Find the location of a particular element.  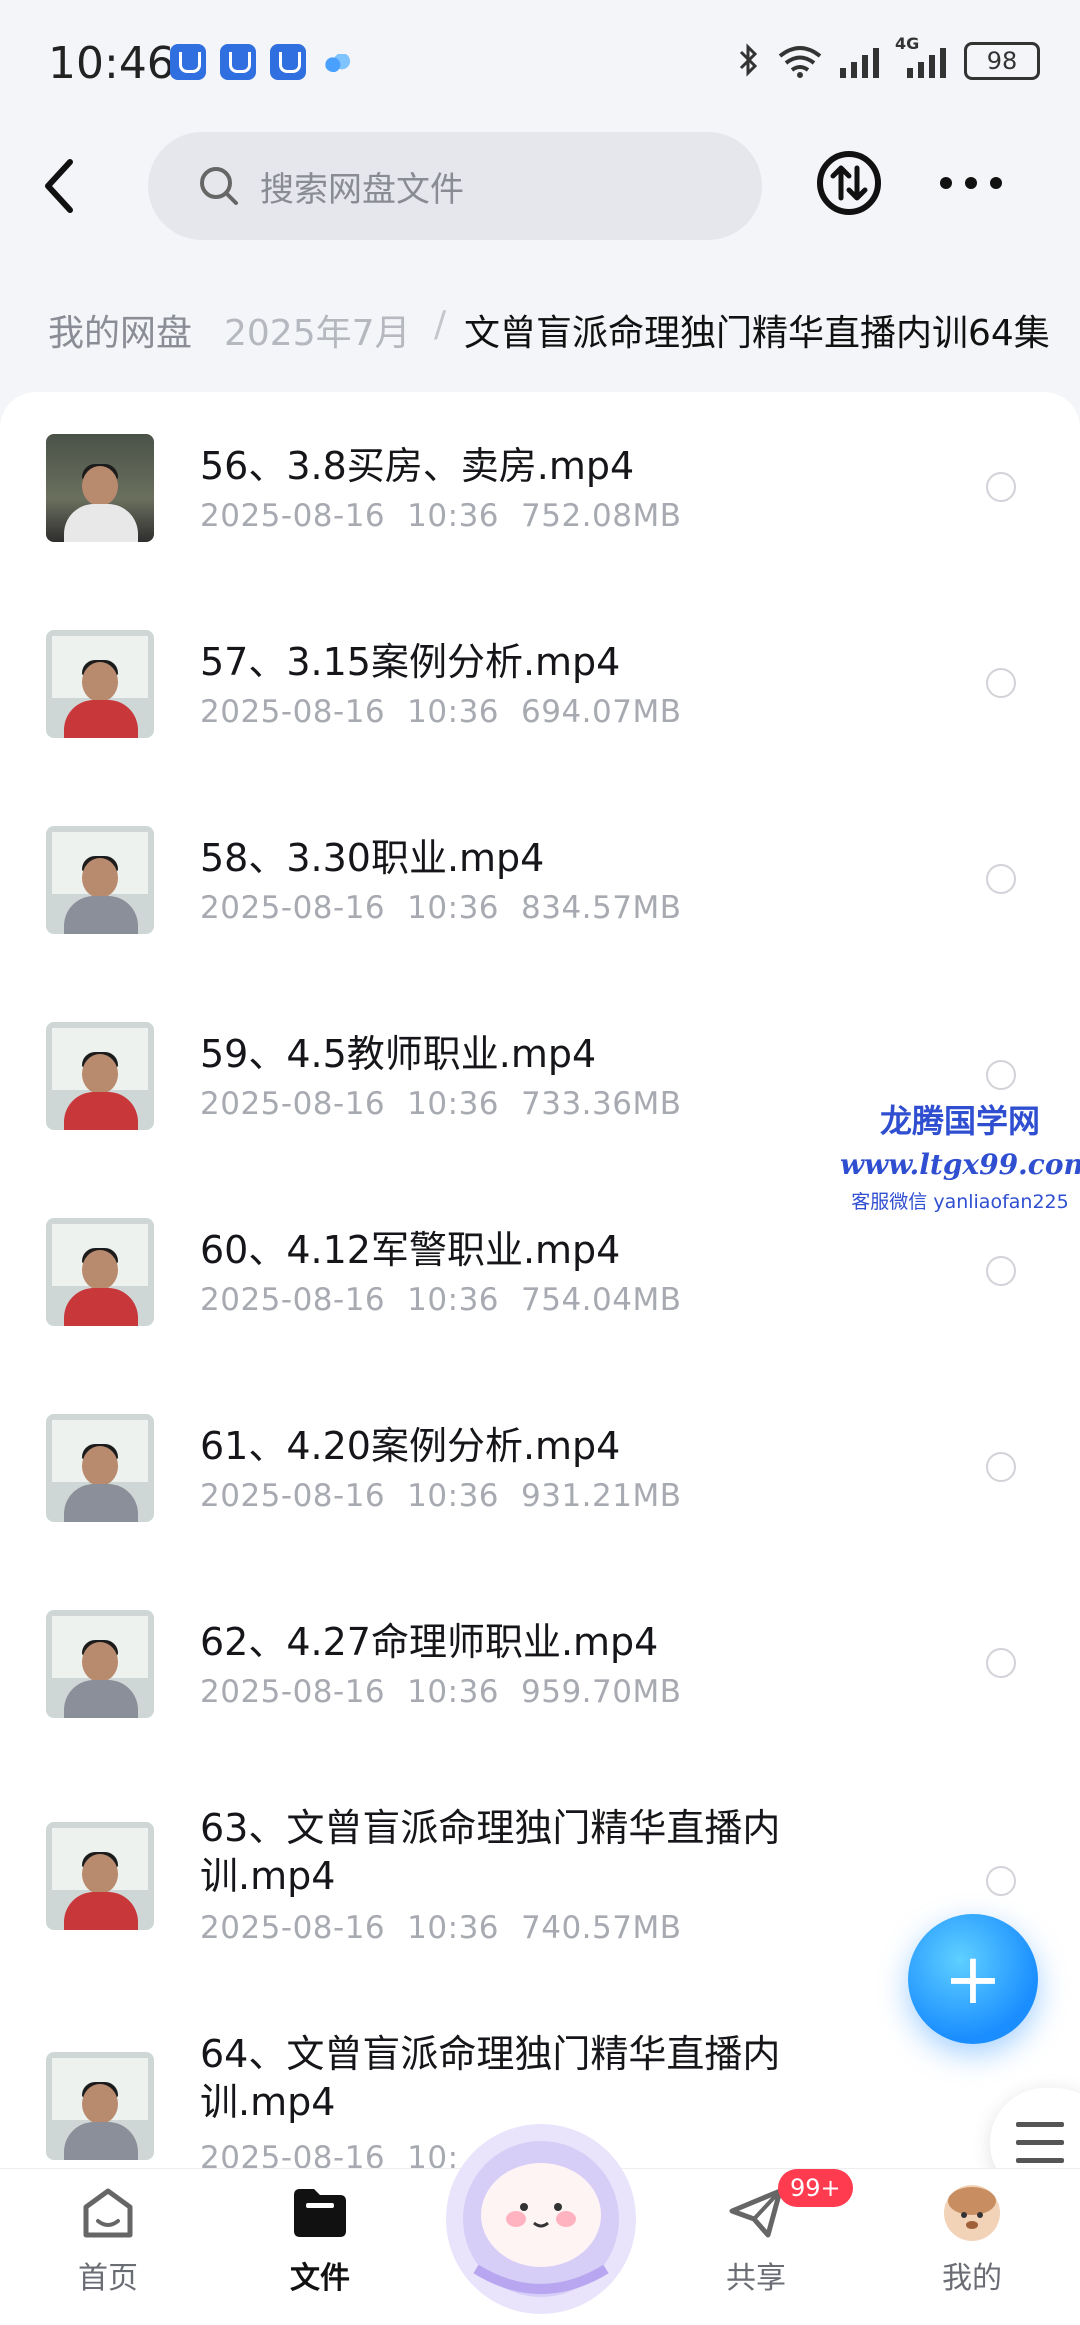

file-row: 58、3.30职业.mp4 2025-08-16 10:36 834.57MB is located at coordinates (540, 908).